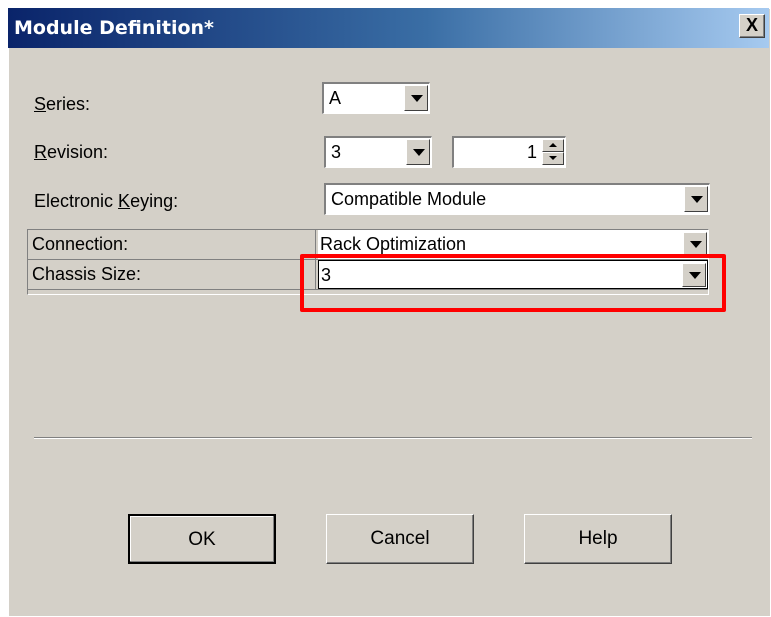 This screenshot has height=617, width=771. I want to click on series-dropdown-button, so click(416, 98).